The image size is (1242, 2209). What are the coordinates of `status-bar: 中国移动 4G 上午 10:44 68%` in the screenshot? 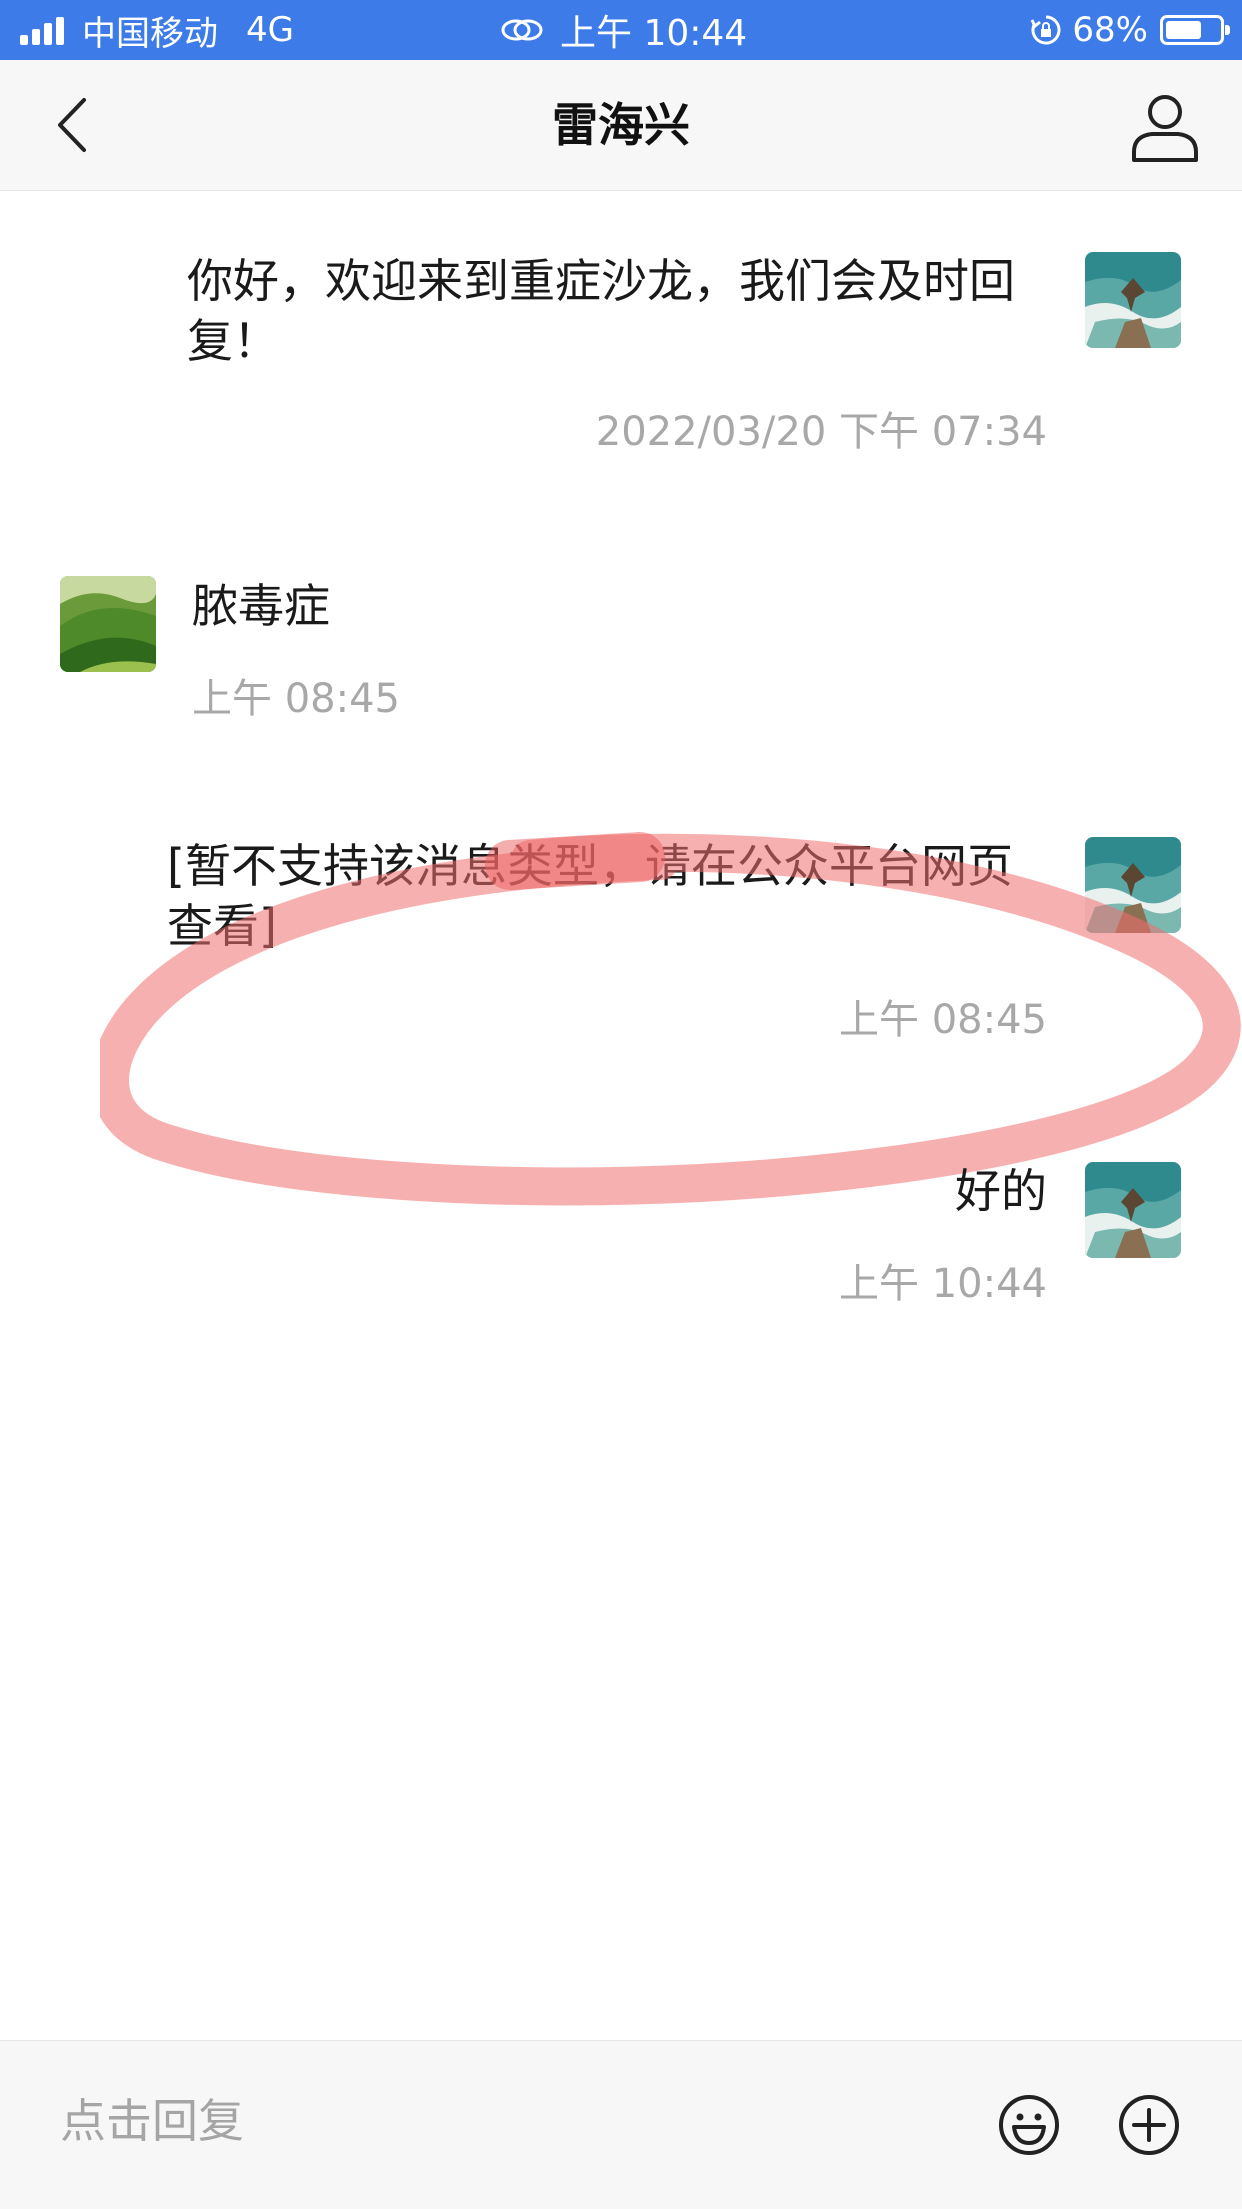 It's located at (621, 30).